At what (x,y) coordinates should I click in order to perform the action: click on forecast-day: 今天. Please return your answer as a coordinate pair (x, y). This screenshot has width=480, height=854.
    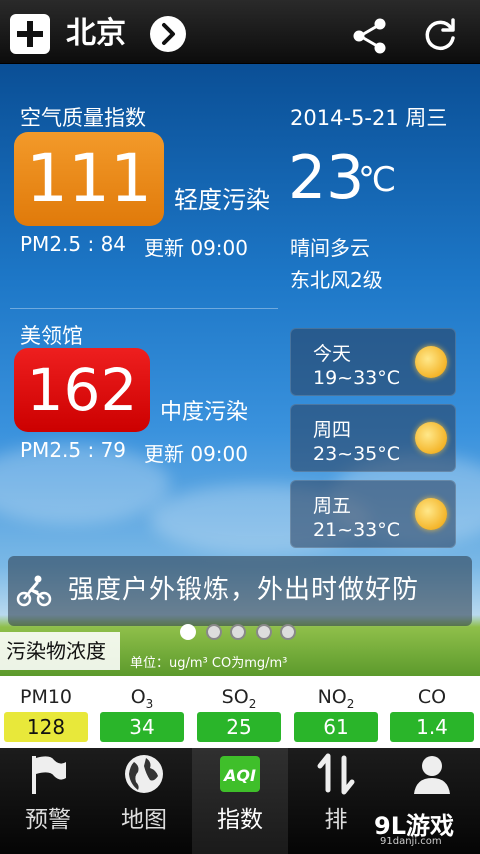
    Looking at the image, I should click on (332, 354).